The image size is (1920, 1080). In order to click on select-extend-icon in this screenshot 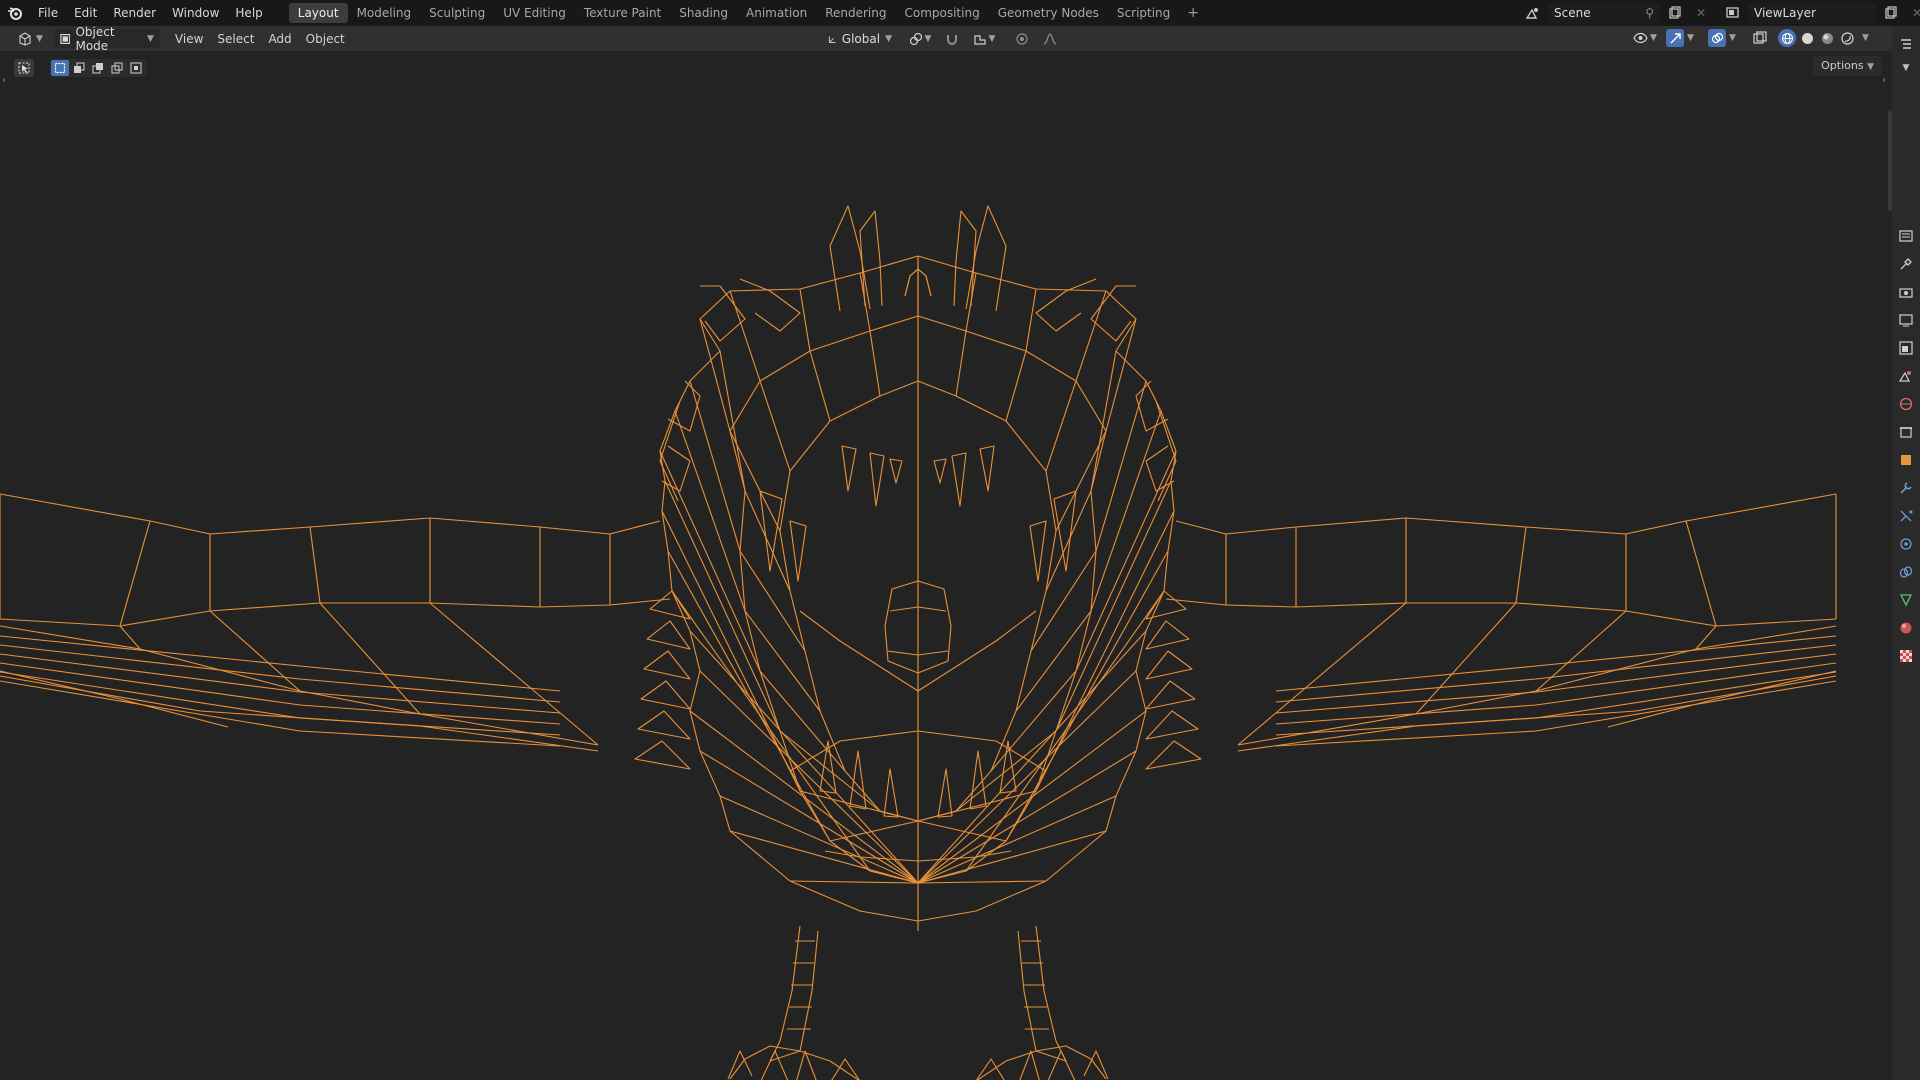, I will do `click(79, 68)`.